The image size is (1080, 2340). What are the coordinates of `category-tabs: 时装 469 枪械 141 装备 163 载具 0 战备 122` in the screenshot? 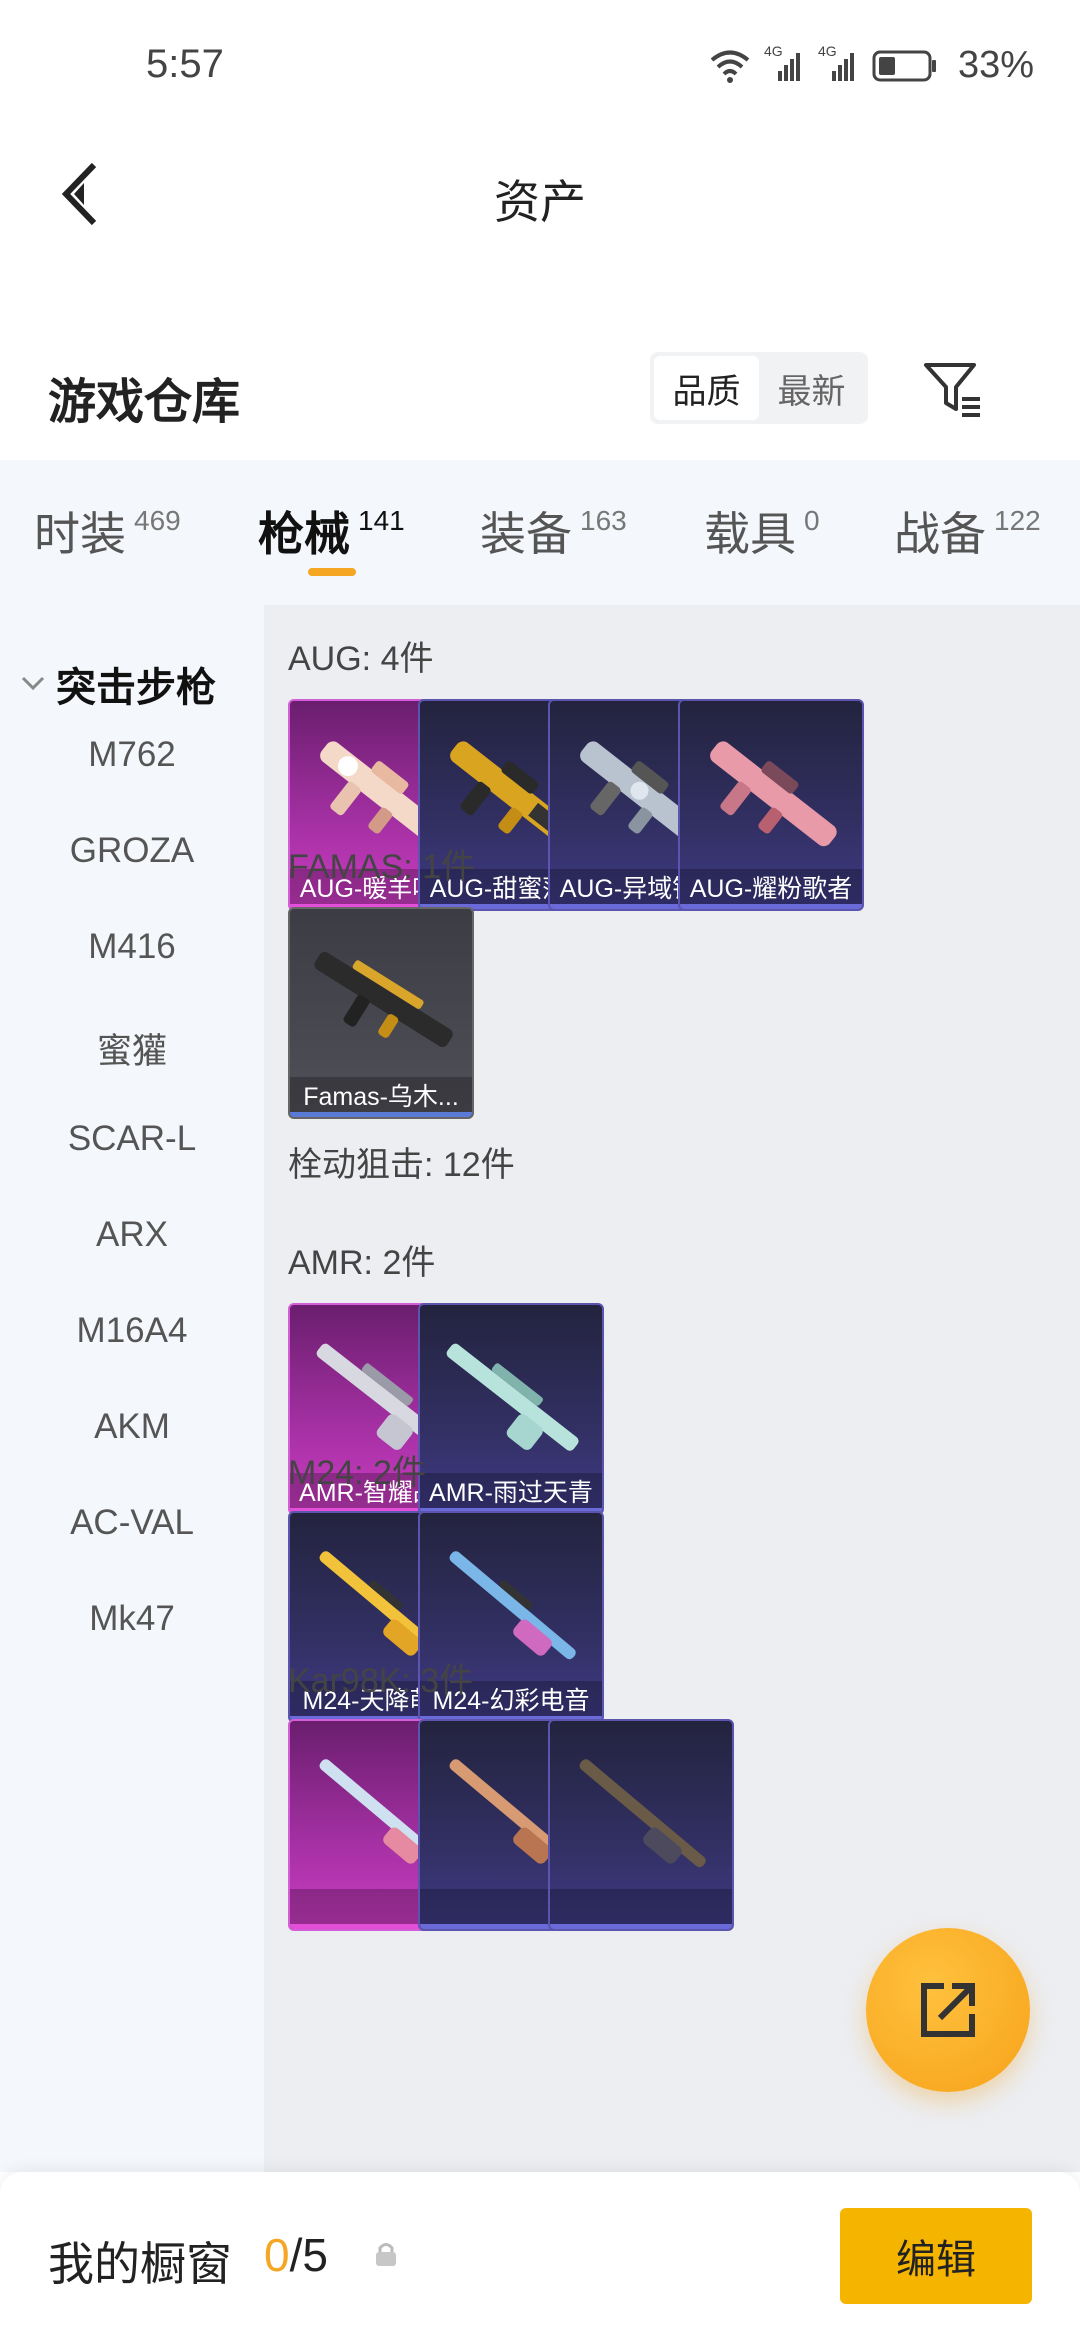 It's located at (540, 532).